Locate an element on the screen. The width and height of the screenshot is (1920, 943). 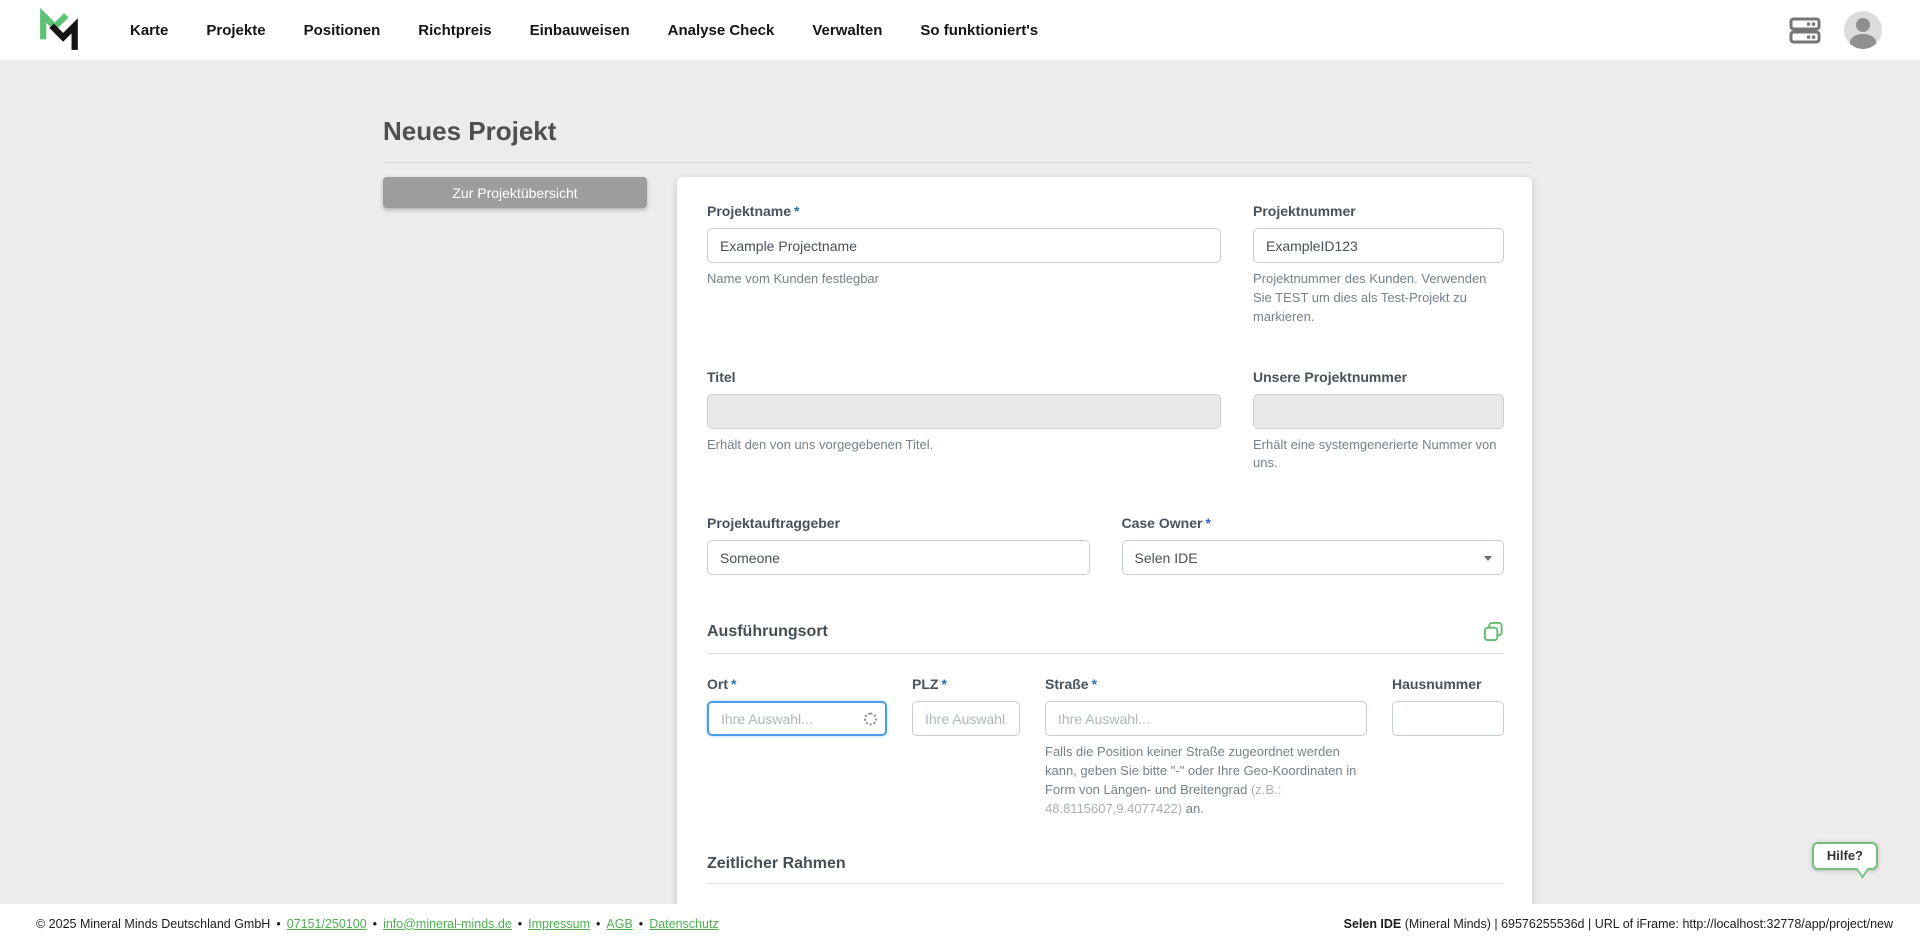
copy-icon is located at coordinates (1493, 632).